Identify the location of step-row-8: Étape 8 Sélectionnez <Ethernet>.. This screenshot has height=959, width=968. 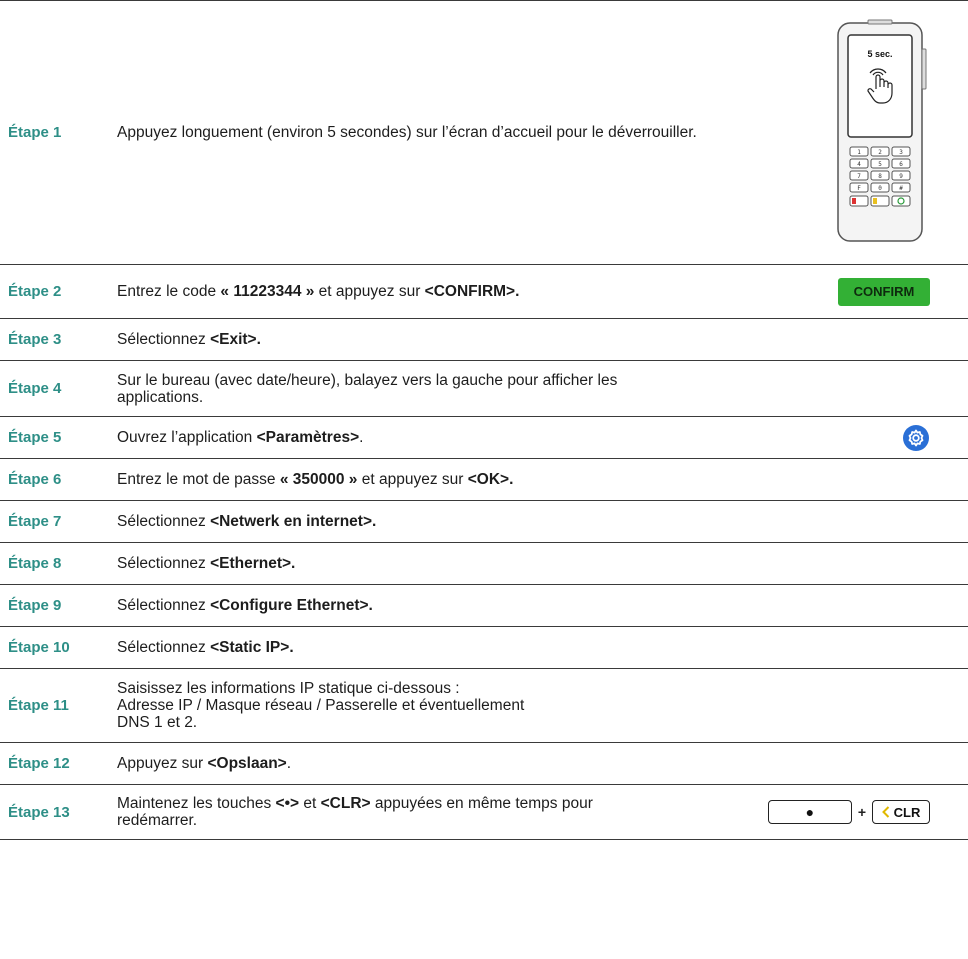
(484, 564).